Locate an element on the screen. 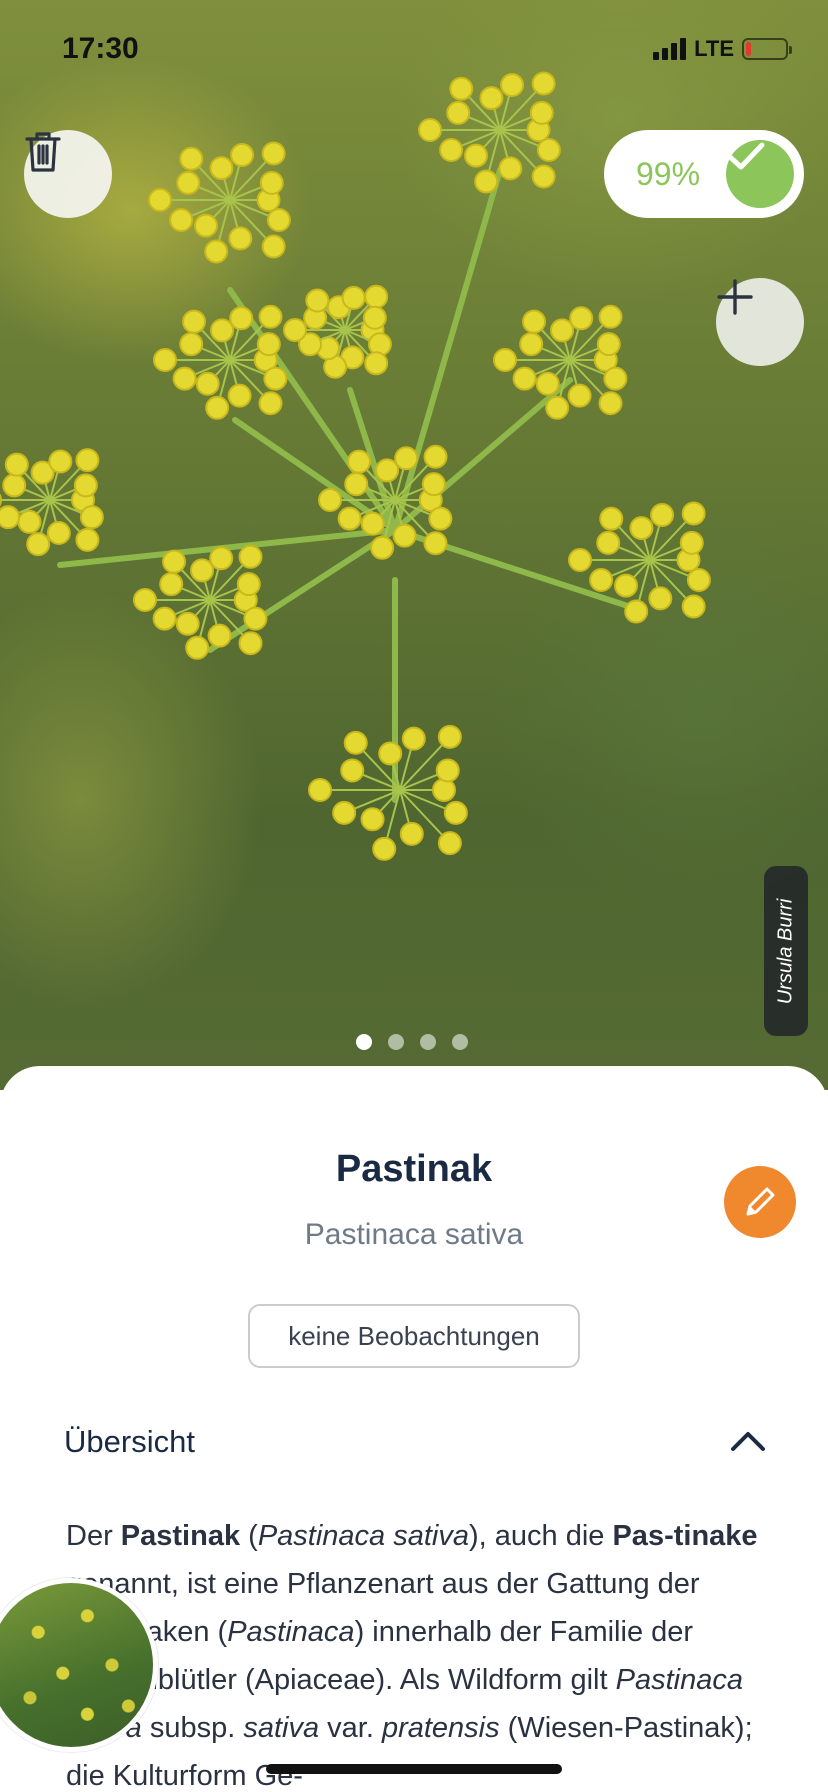  observations-button: keine Beobachtungen is located at coordinates (414, 1336).